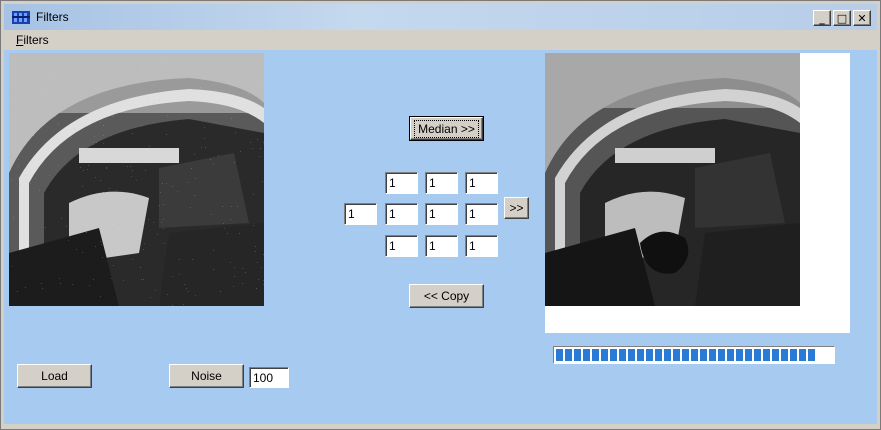 The width and height of the screenshot is (881, 430). What do you see at coordinates (401, 246) in the screenshot?
I see `kernel-cell-2-0: 1` at bounding box center [401, 246].